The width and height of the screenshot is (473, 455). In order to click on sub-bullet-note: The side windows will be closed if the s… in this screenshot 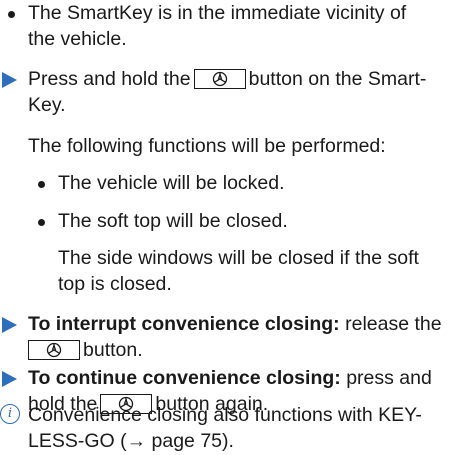, I will do `click(233, 273)`.